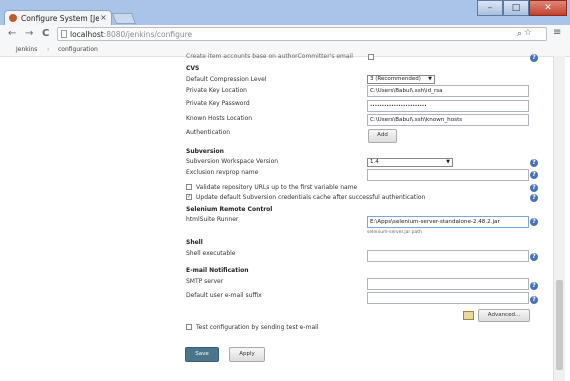 This screenshot has height=381, width=570. What do you see at coordinates (448, 91) in the screenshot?
I see `key-location-field: C:\Users\Babul\.ssh\id_rsa` at bounding box center [448, 91].